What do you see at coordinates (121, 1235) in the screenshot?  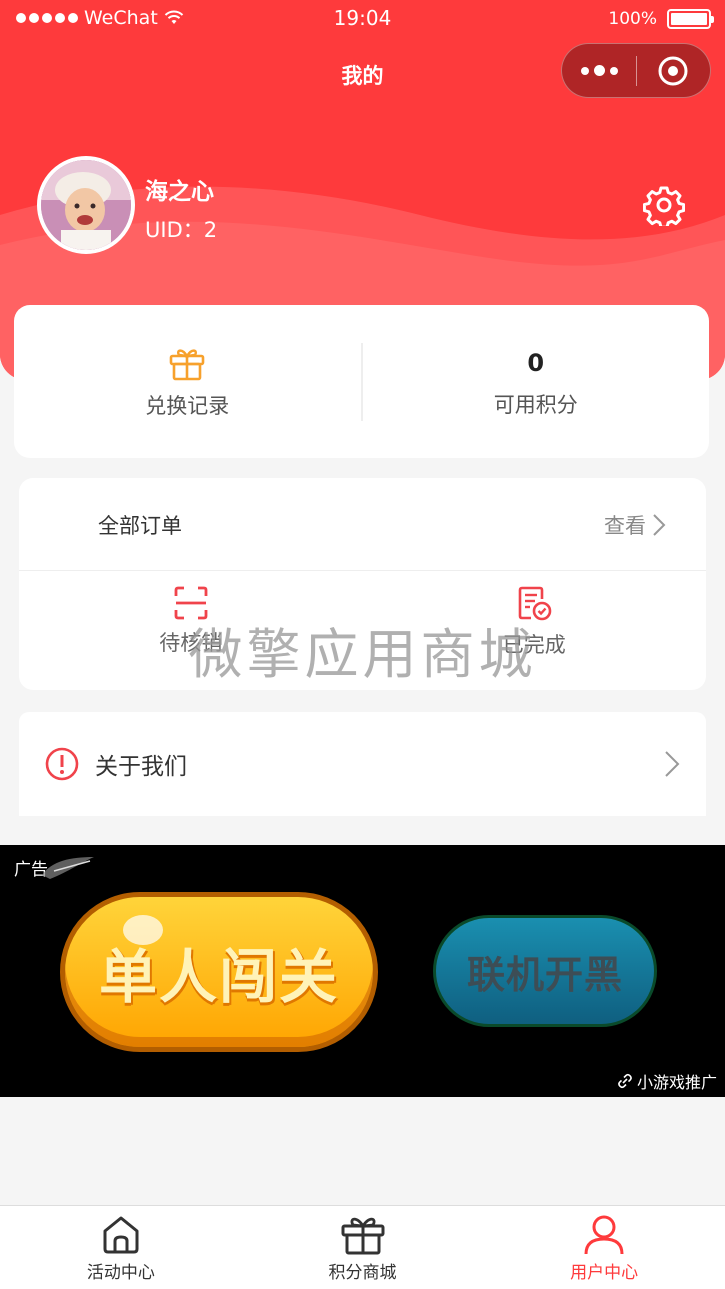 I see `home-icon` at bounding box center [121, 1235].